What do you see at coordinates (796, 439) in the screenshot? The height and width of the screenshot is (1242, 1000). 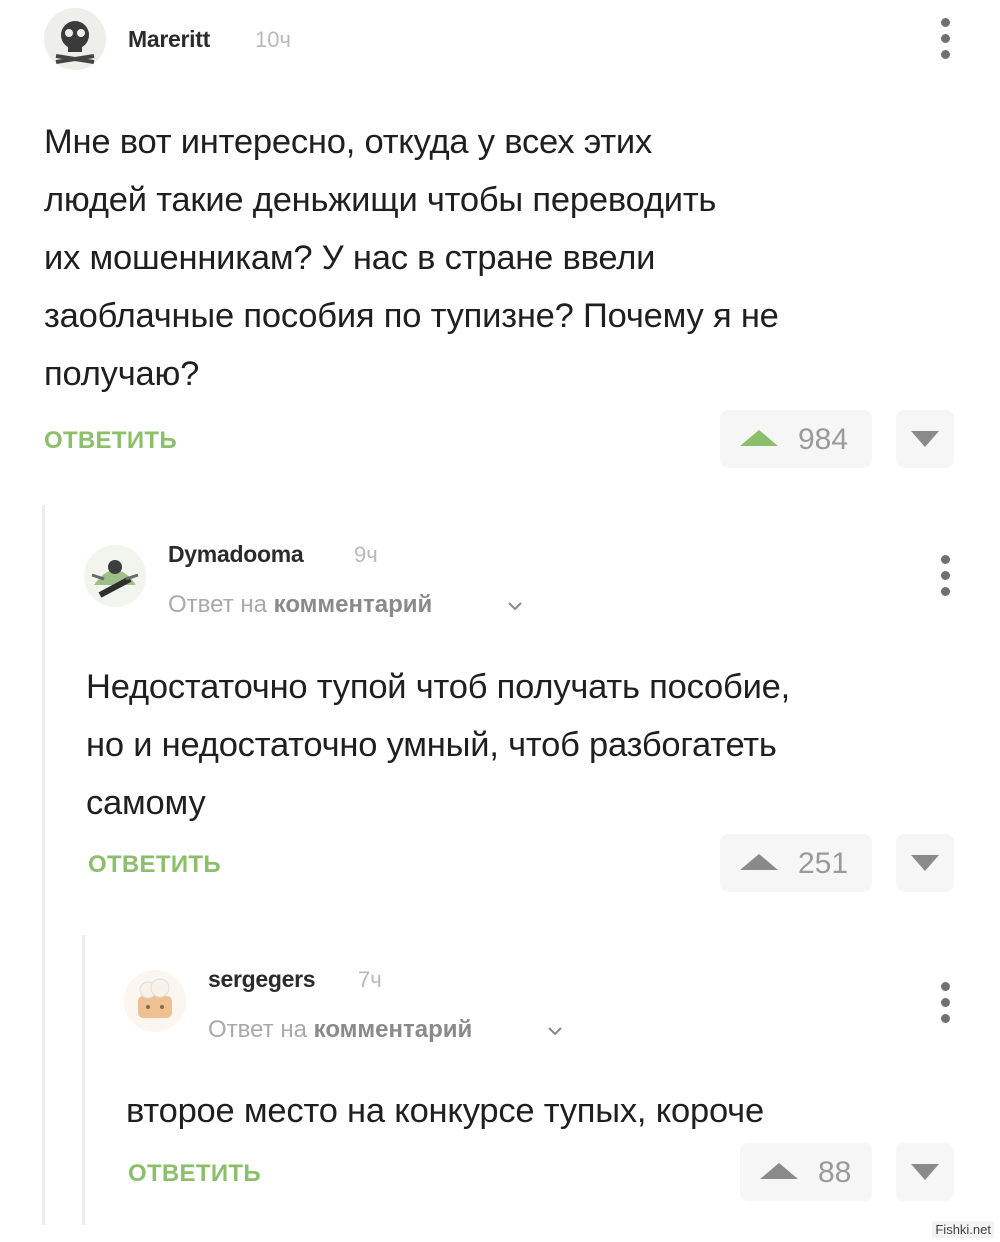 I see `upvote-button: 984` at bounding box center [796, 439].